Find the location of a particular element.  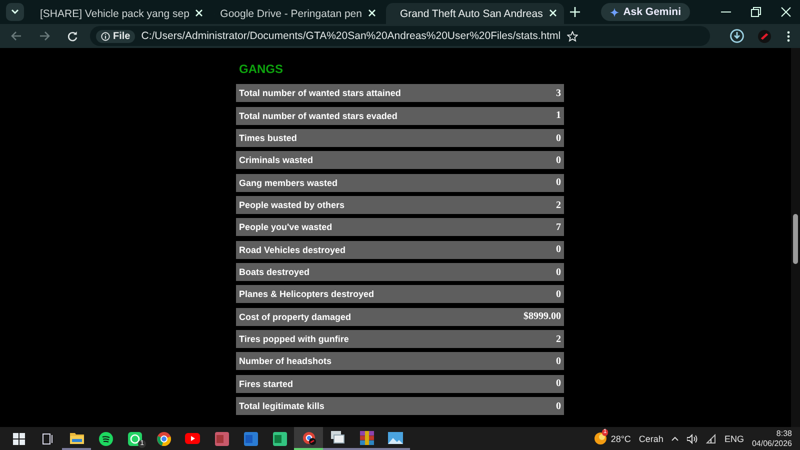

download-icon is located at coordinates (737, 36).